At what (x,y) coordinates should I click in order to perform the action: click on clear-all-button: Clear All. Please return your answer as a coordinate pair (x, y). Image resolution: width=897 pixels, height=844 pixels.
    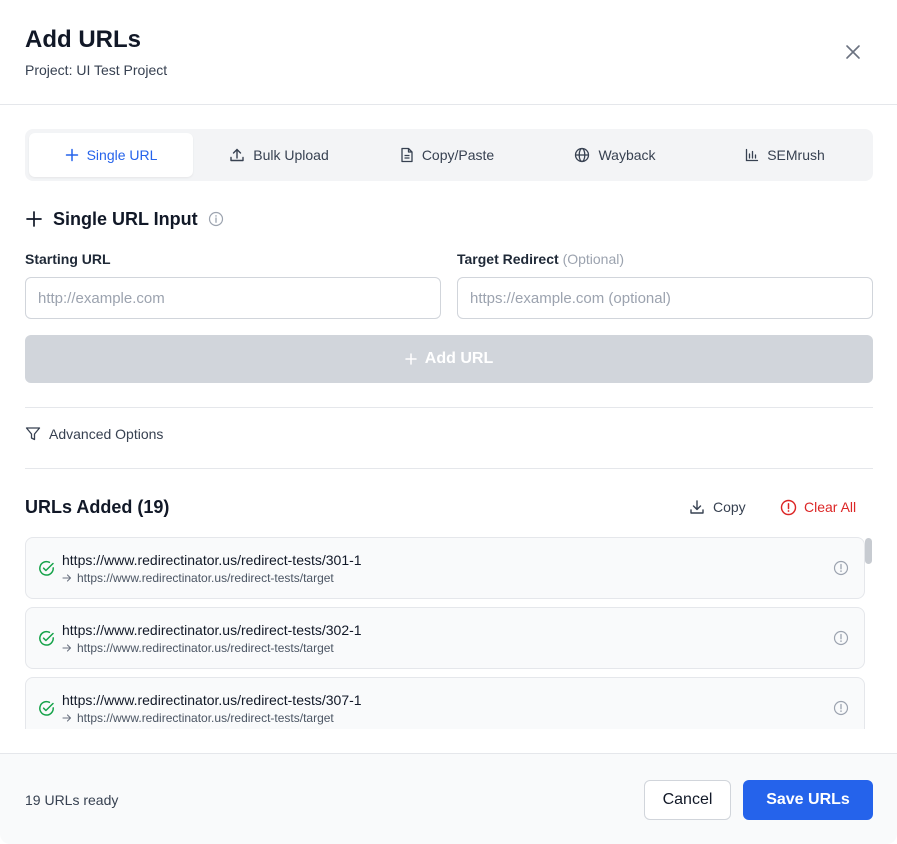
    Looking at the image, I should click on (818, 507).